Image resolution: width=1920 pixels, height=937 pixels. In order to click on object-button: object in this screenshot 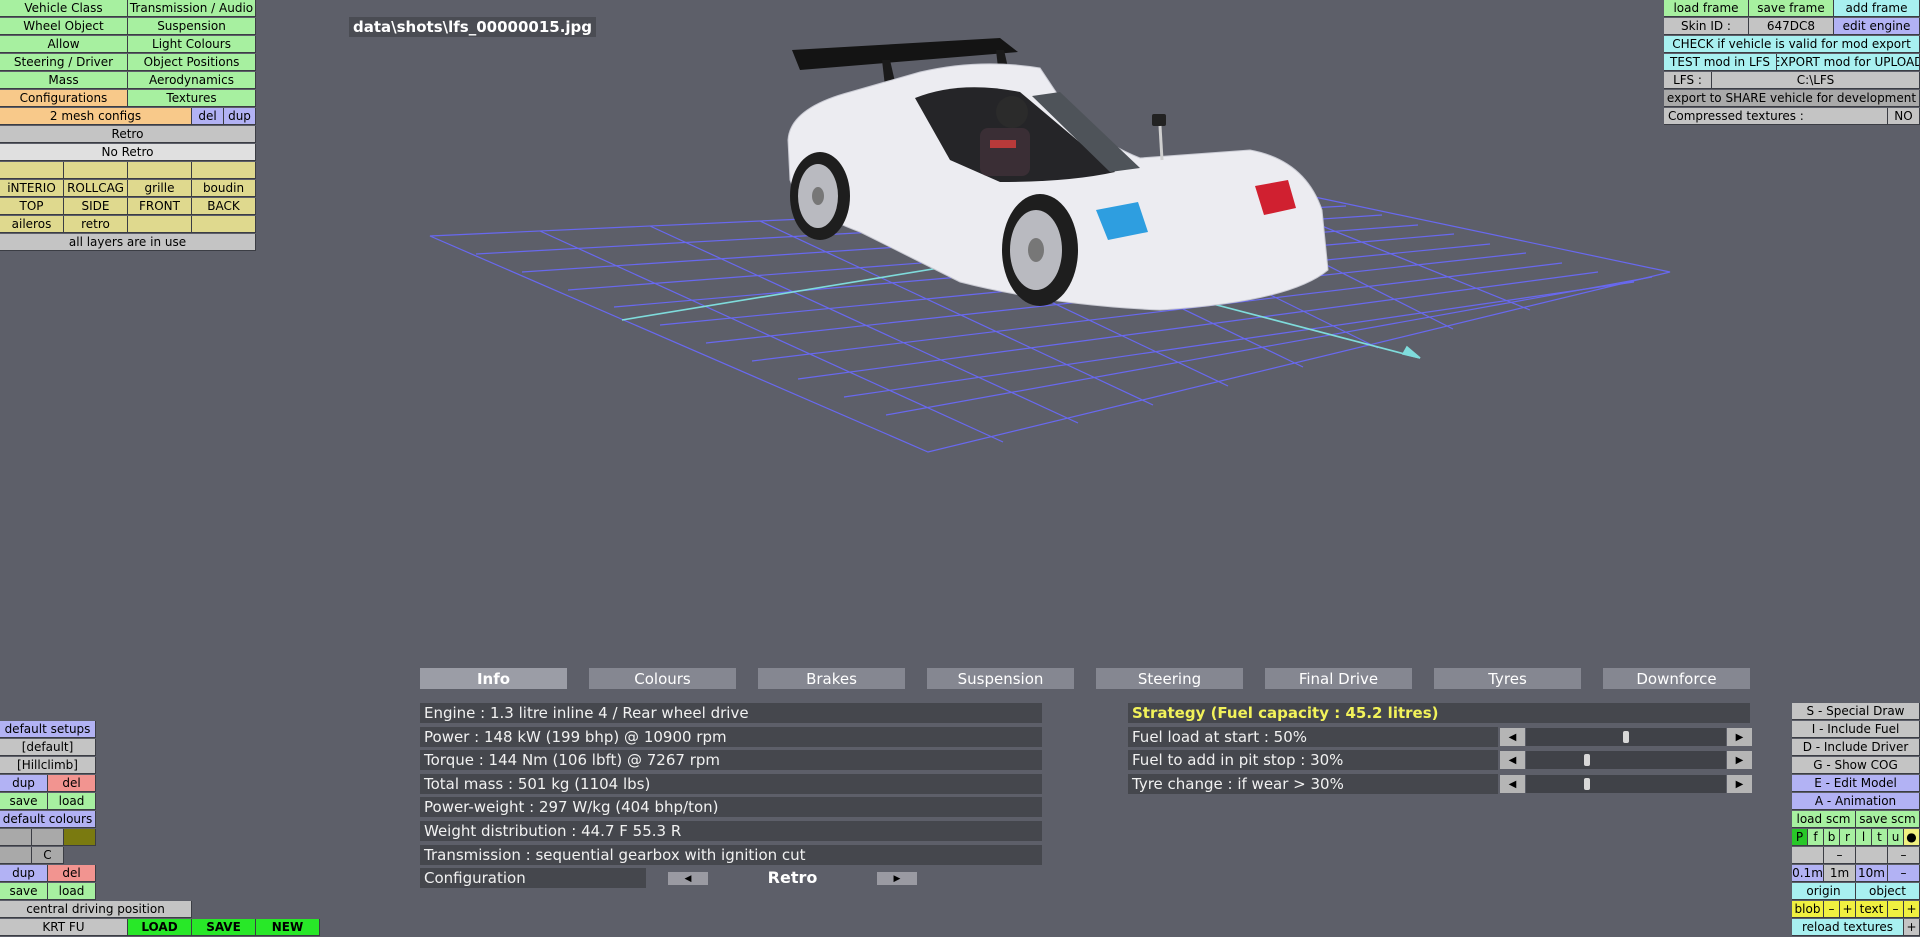, I will do `click(1888, 891)`.